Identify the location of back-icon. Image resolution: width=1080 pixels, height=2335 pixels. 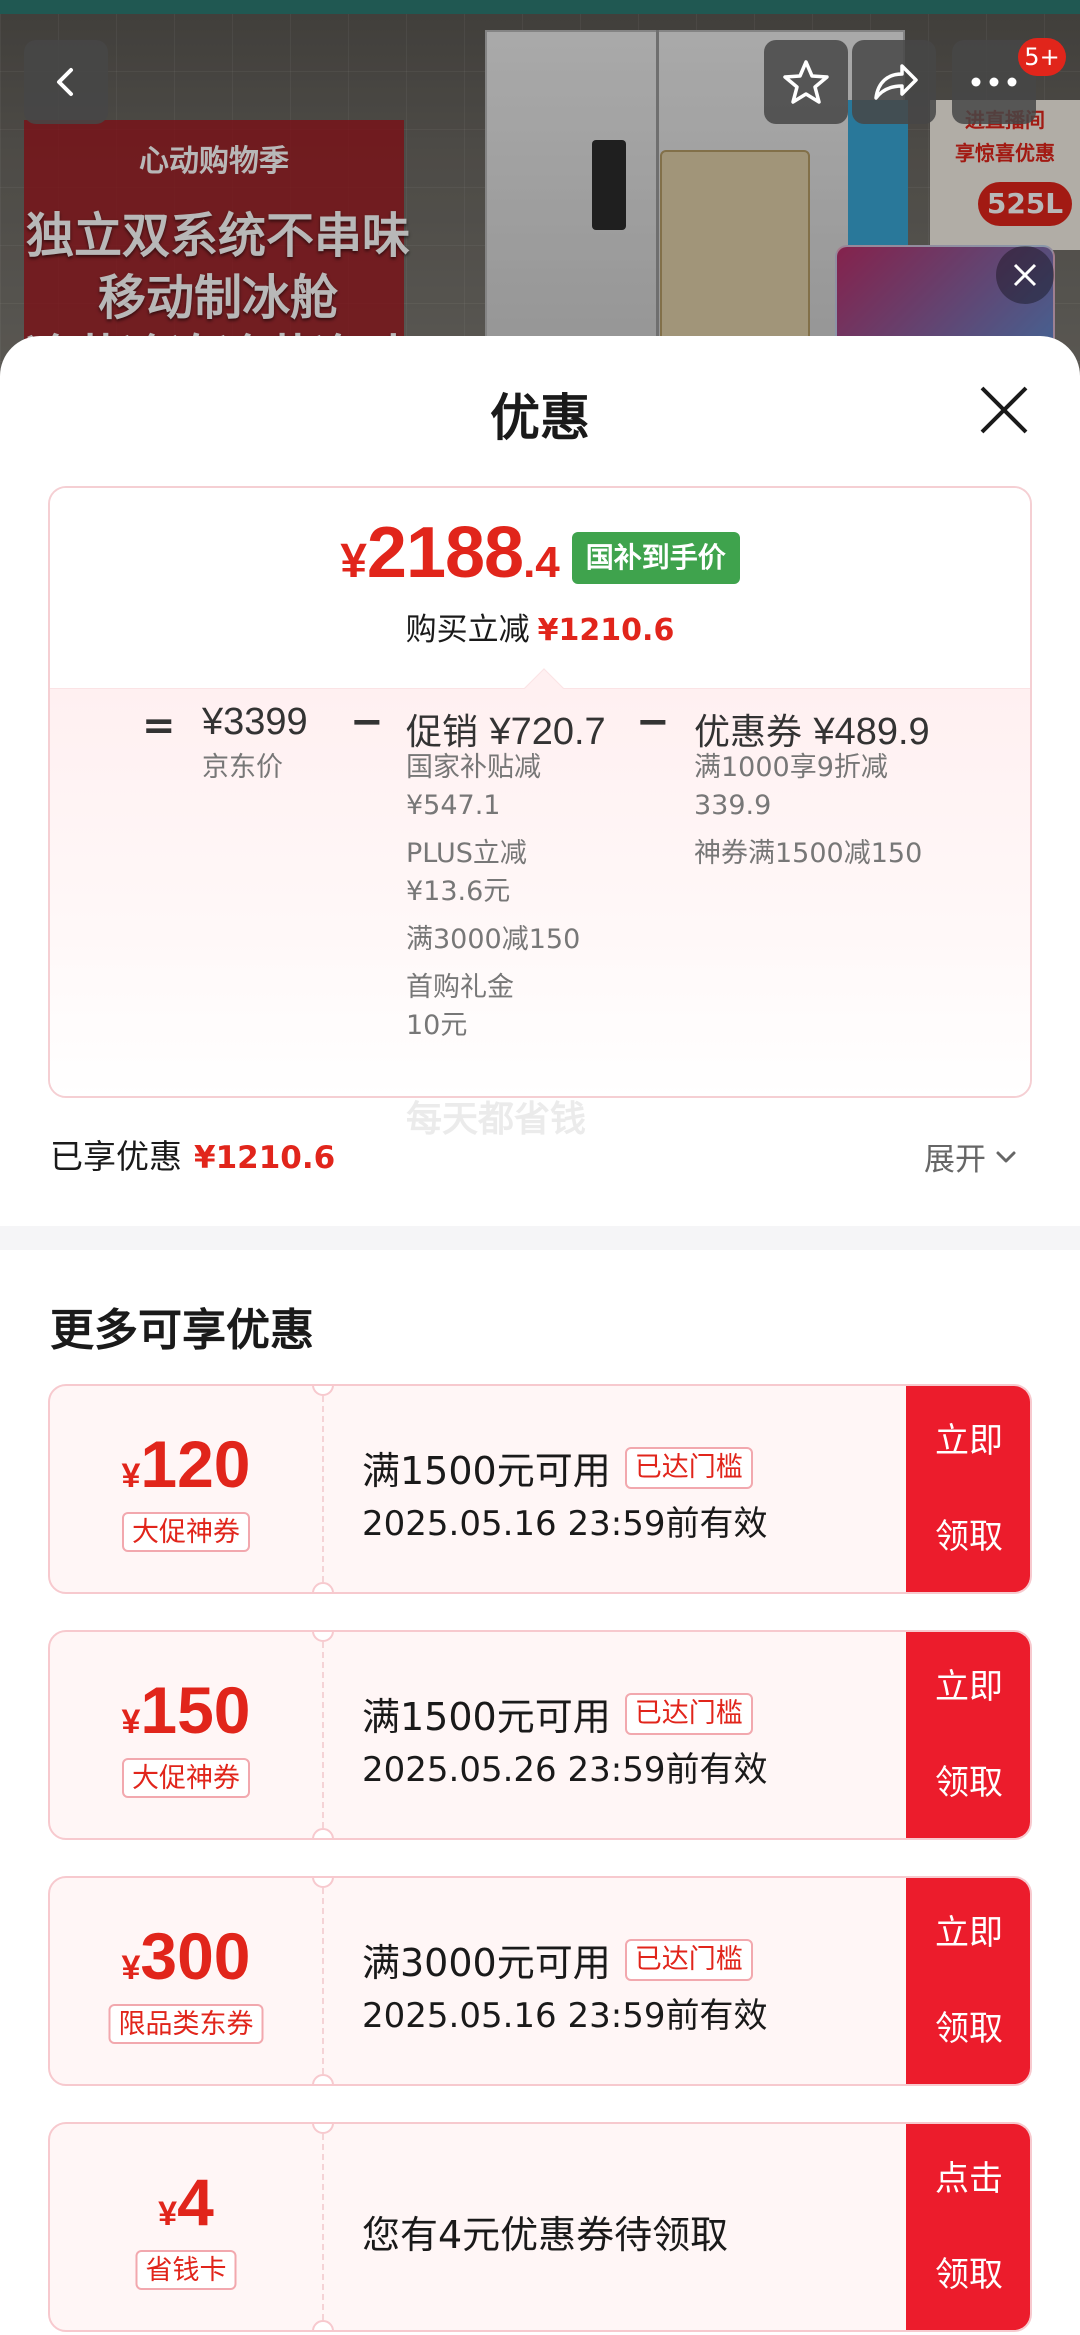
(65, 82).